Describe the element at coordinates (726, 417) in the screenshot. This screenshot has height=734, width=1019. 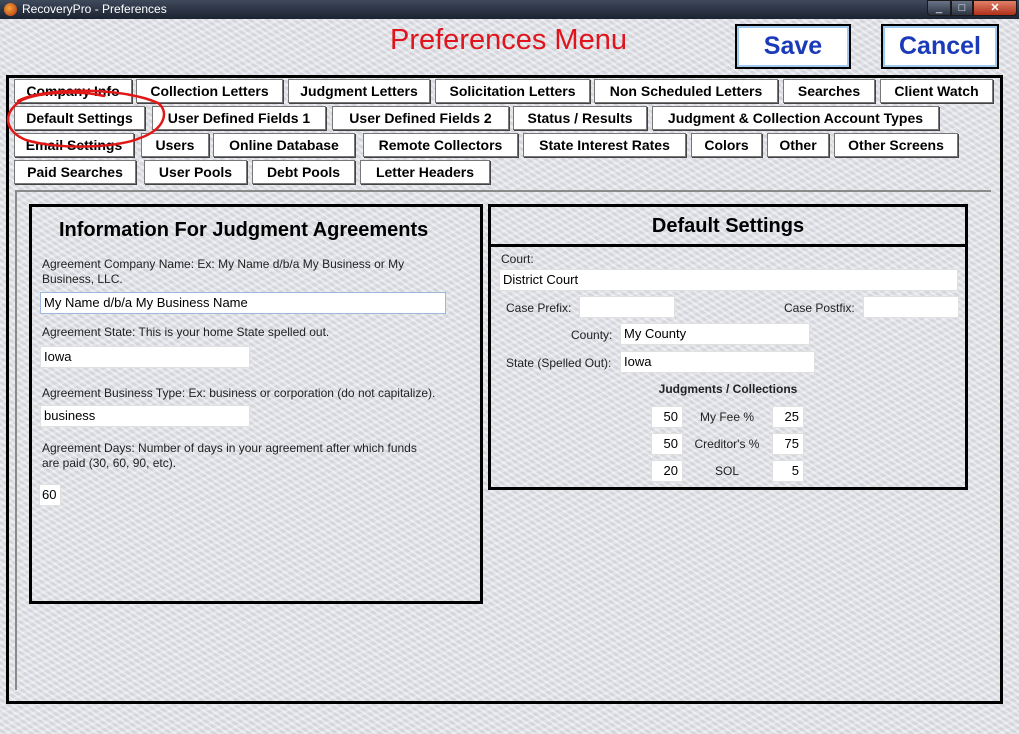
I see `fee-label: My Fee %` at that location.